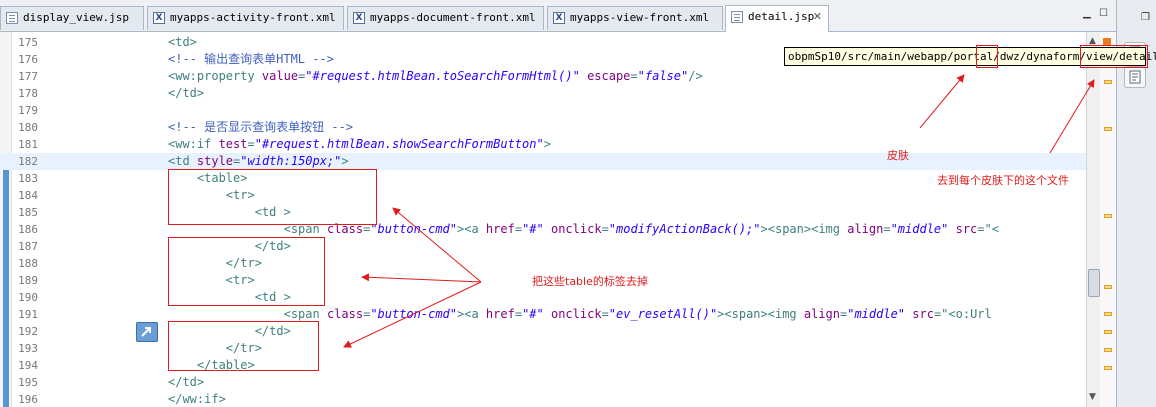 This screenshot has height=407, width=1156. I want to click on annotation-remove-tags-label: 把这些table的标签去掉, so click(590, 281).